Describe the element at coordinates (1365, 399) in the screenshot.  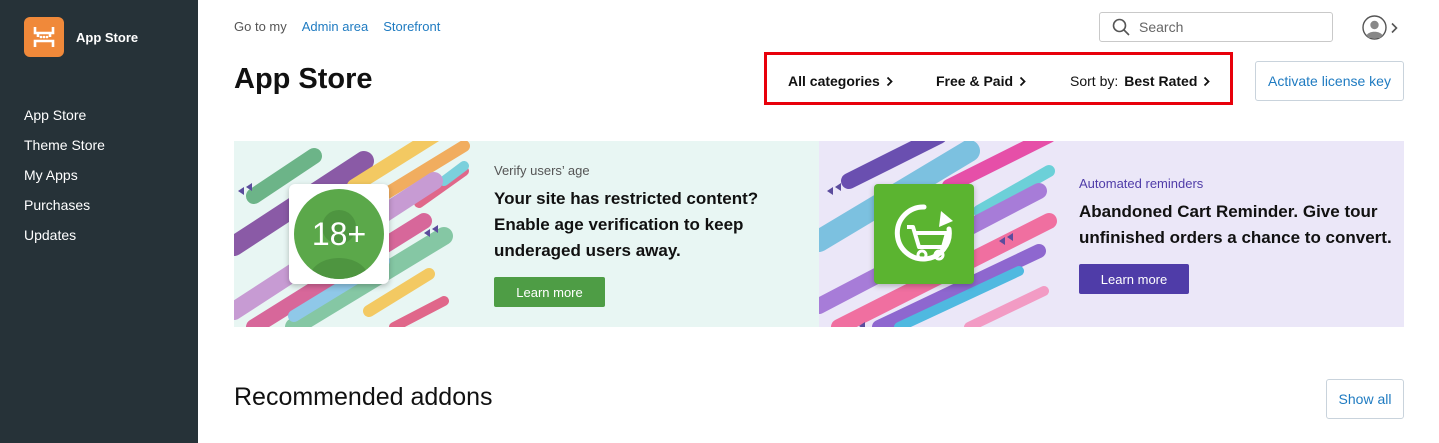
I see `show-all-button: Show all` at that location.